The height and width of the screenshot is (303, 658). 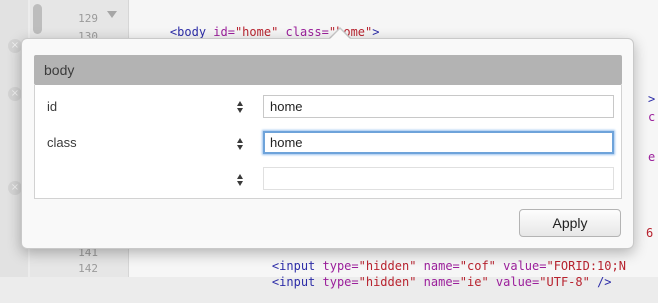 What do you see at coordinates (652, 157) in the screenshot?
I see `code-fragment: e` at bounding box center [652, 157].